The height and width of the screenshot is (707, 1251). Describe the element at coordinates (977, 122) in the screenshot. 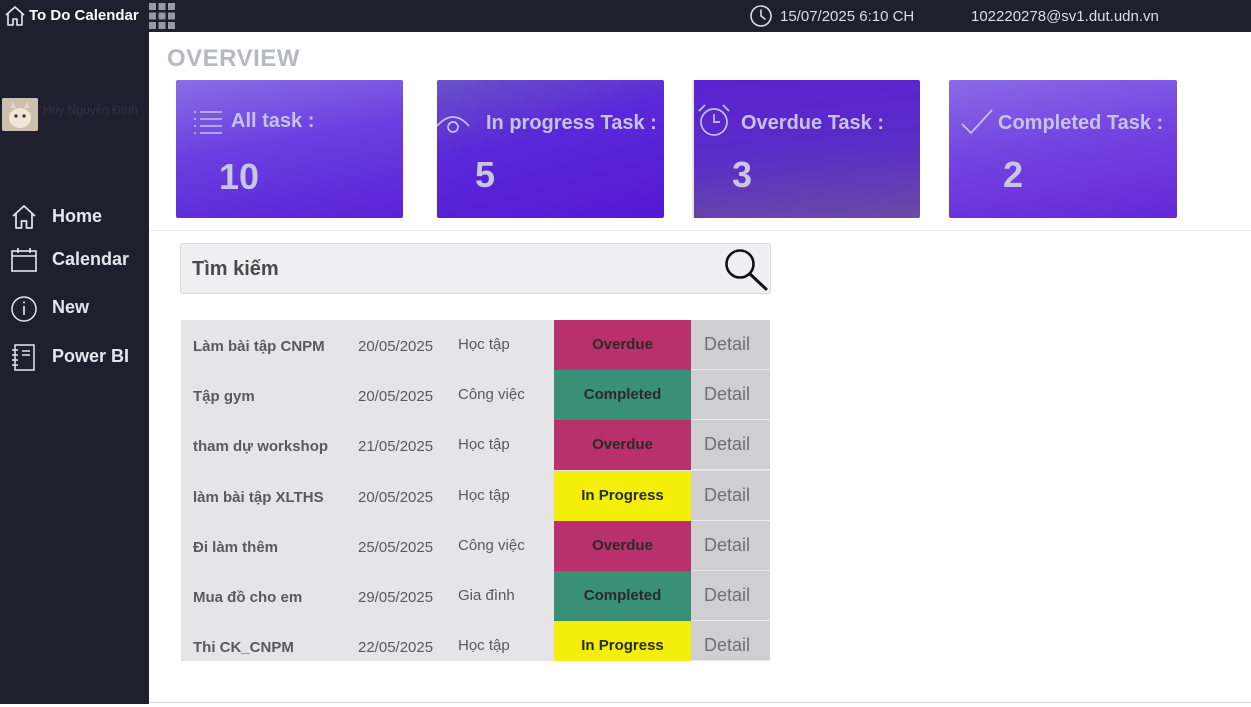

I see `check-icon` at that location.